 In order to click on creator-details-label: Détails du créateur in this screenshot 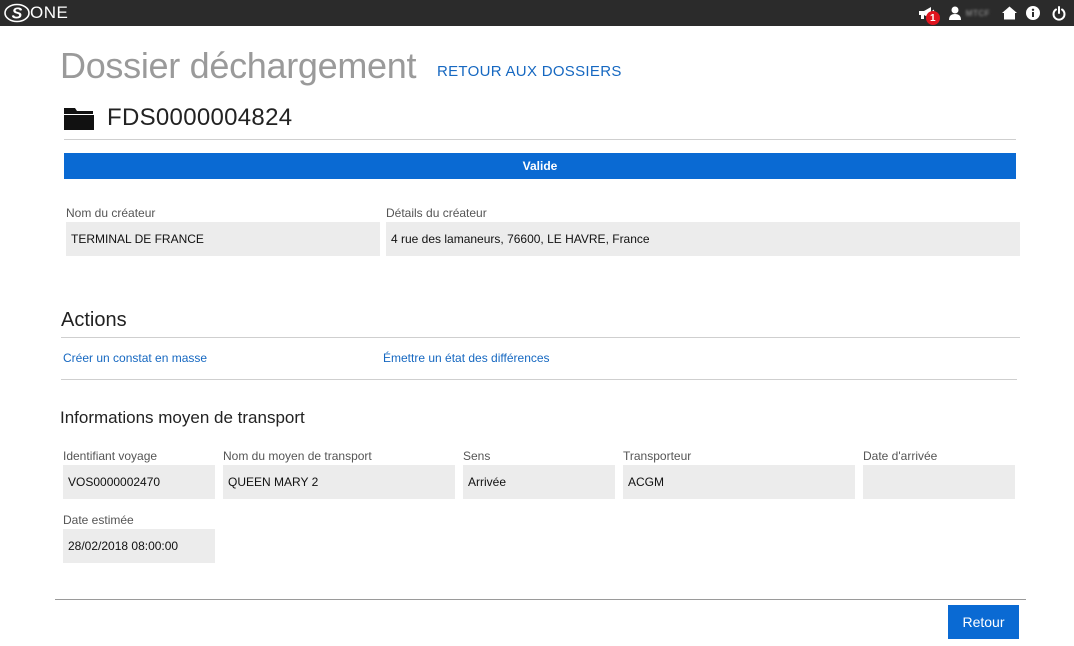, I will do `click(436, 213)`.